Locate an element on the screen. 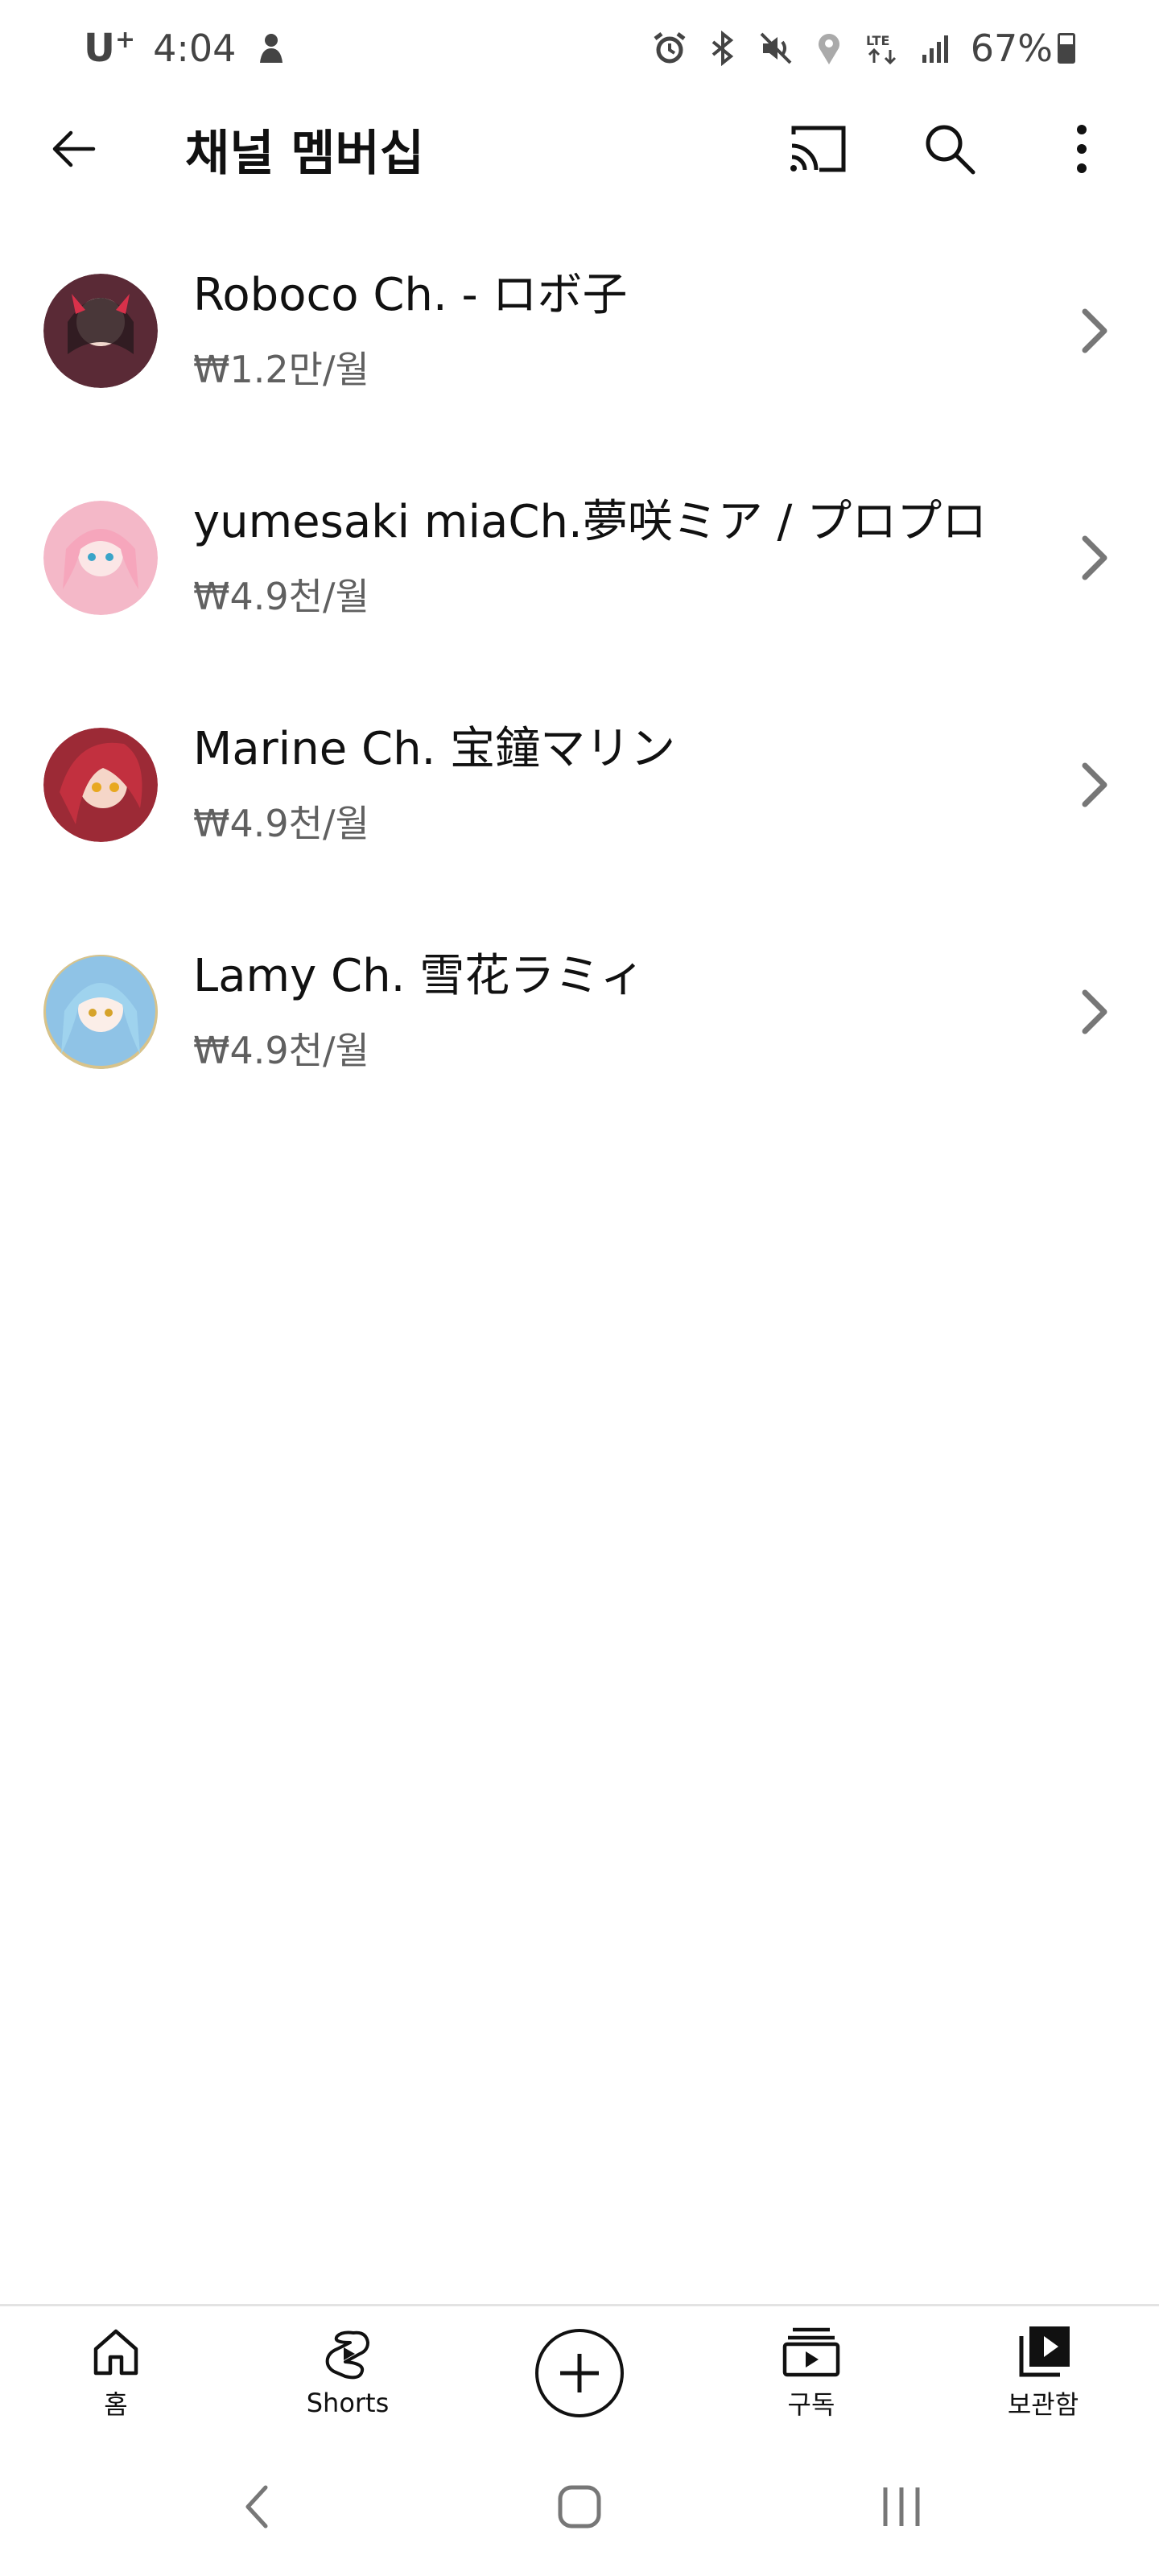 This screenshot has width=1159, height=2576. app-bar: 채널 멤버십 is located at coordinates (579, 149).